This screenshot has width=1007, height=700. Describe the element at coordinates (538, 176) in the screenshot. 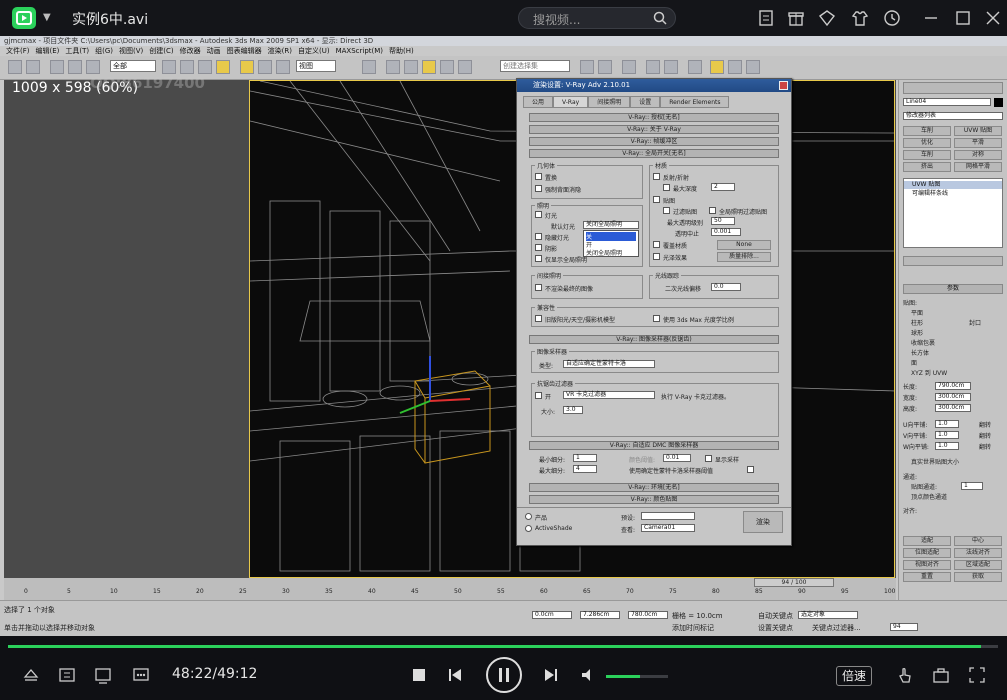

I see `displacement-checkbox` at that location.